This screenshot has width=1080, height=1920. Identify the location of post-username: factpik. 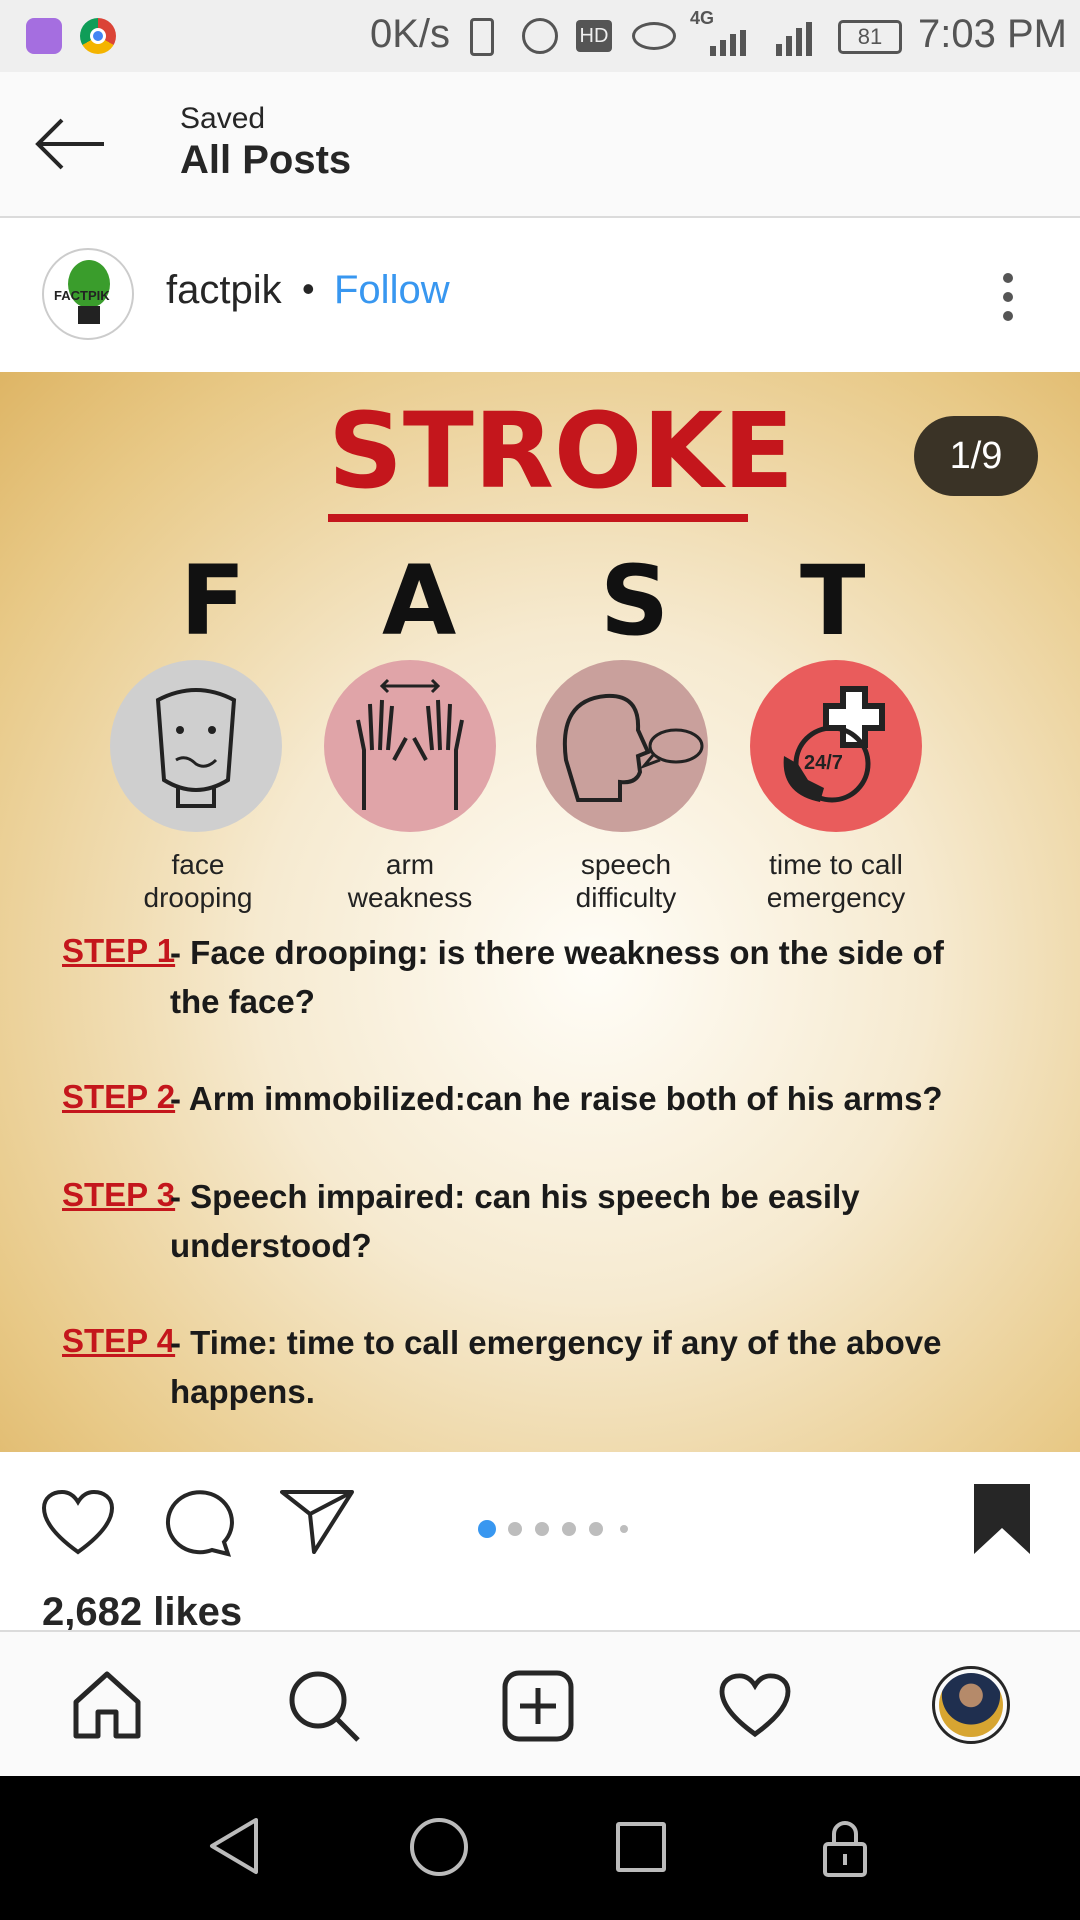
(224, 290).